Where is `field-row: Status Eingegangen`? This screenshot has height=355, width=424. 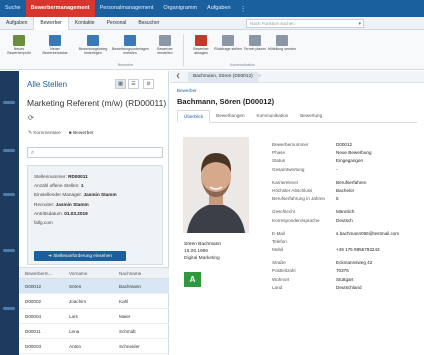
field-row: Status Eingegangen is located at coordinates (347, 161).